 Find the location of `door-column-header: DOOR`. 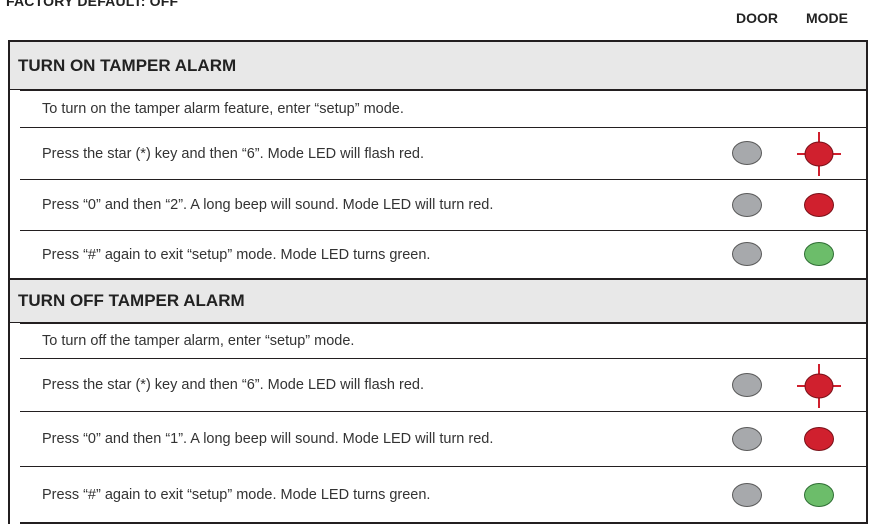

door-column-header: DOOR is located at coordinates (757, 18).